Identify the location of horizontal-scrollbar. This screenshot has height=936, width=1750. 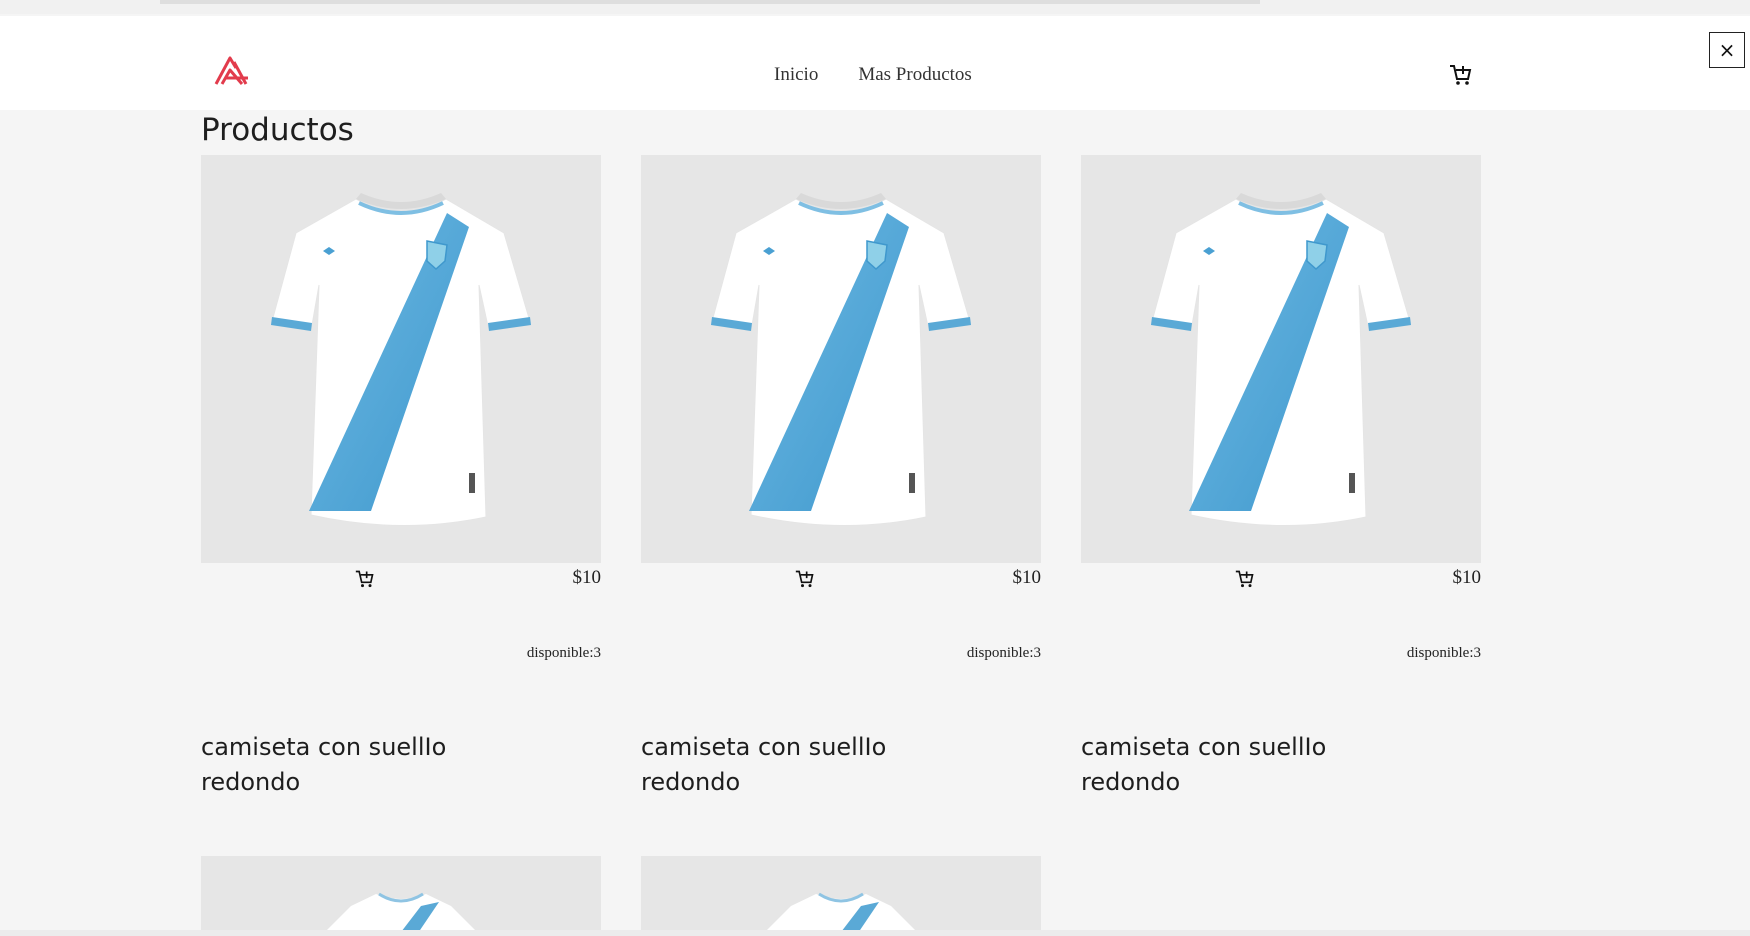
(710, 2).